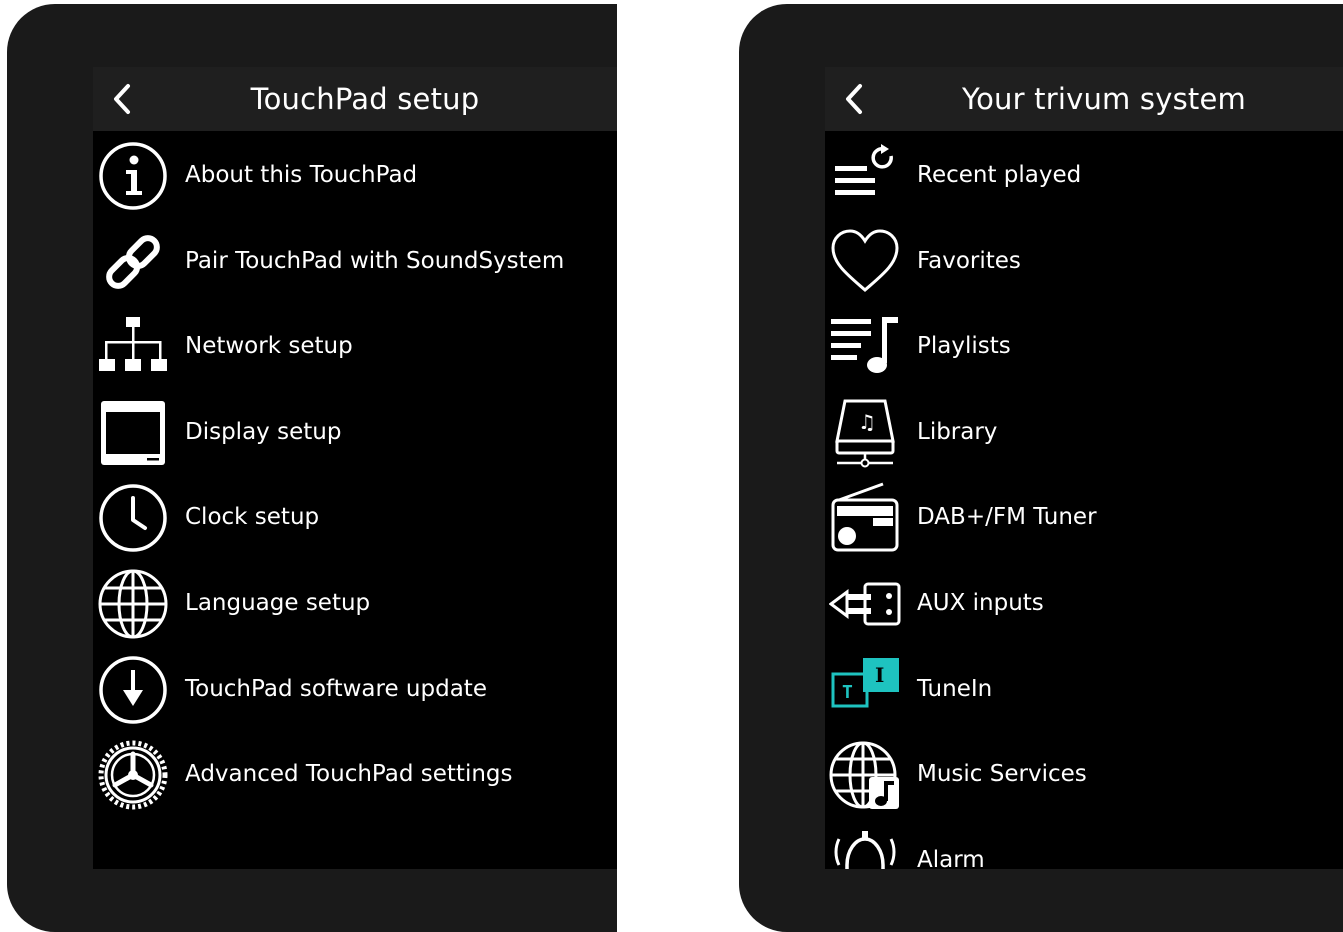  I want to click on menu-item-label: Pair TouchPad with SoundSystem, so click(375, 260).